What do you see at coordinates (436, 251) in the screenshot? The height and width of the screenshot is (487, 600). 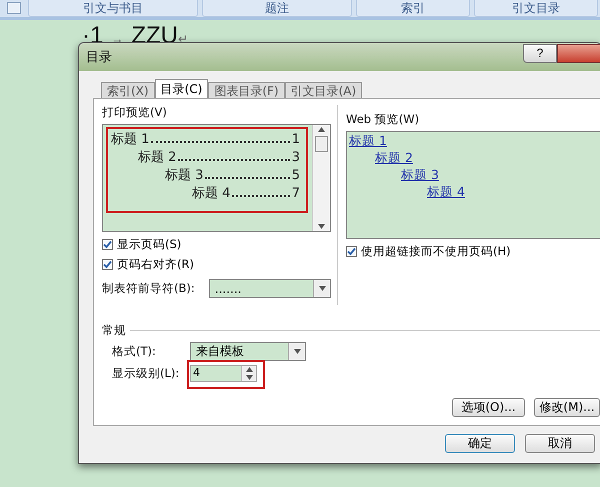 I see `checkbox-label: 使用超链接而不使用页码(H)` at bounding box center [436, 251].